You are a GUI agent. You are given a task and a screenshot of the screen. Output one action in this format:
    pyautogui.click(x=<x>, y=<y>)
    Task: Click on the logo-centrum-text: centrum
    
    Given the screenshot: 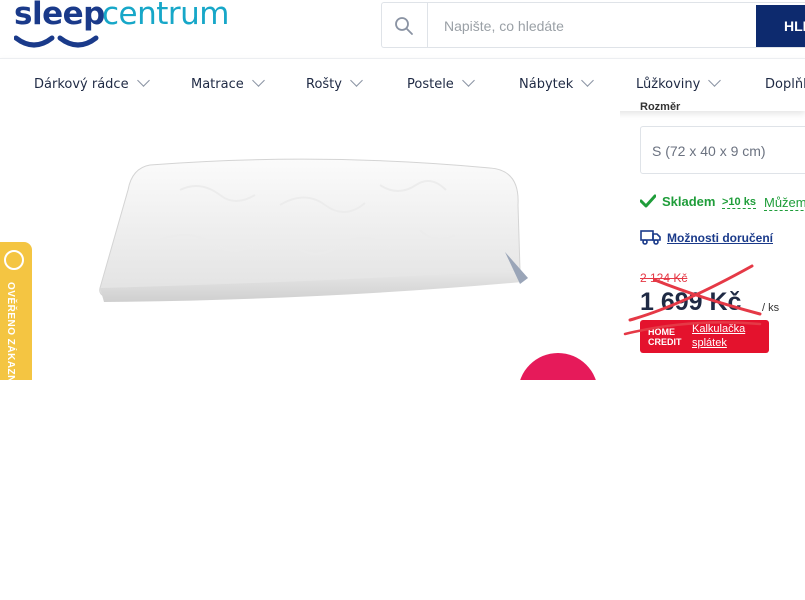 What is the action you would take?
    pyautogui.click(x=166, y=16)
    